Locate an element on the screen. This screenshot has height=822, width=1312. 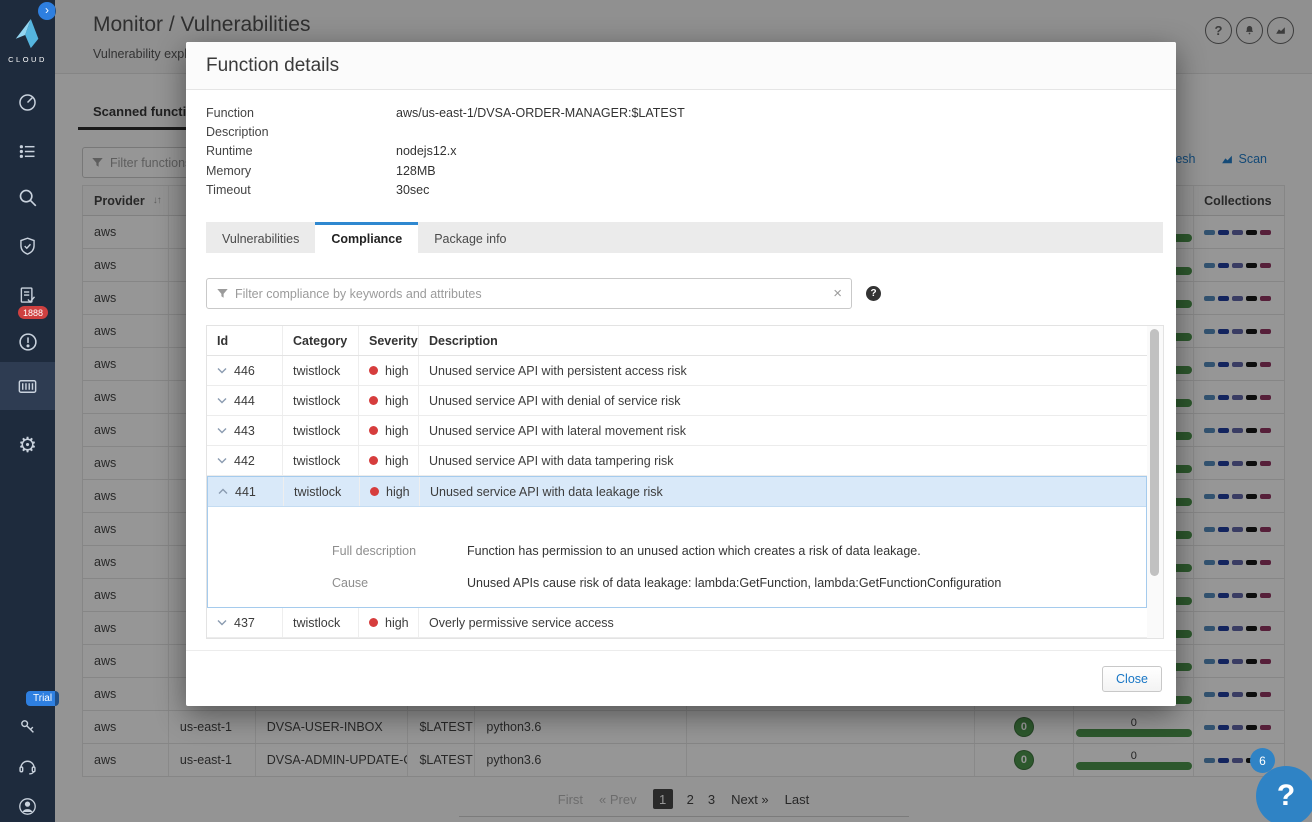
question-icon: ? is located at coordinates (1286, 795).